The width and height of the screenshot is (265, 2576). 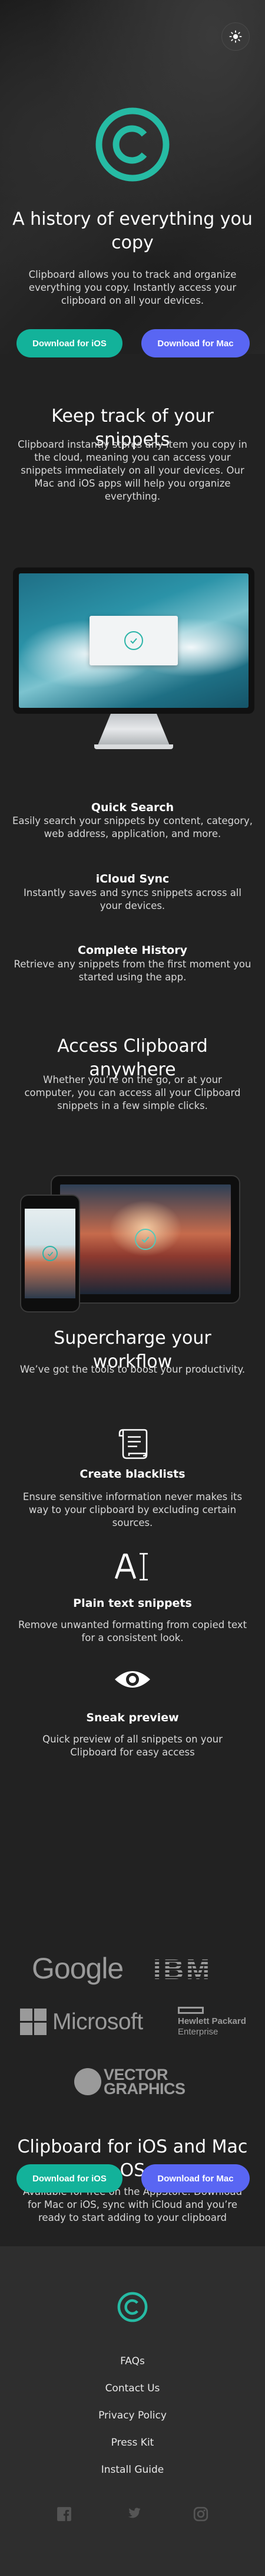 What do you see at coordinates (87, 2081) in the screenshot?
I see `vector-graphics-circle-icon` at bounding box center [87, 2081].